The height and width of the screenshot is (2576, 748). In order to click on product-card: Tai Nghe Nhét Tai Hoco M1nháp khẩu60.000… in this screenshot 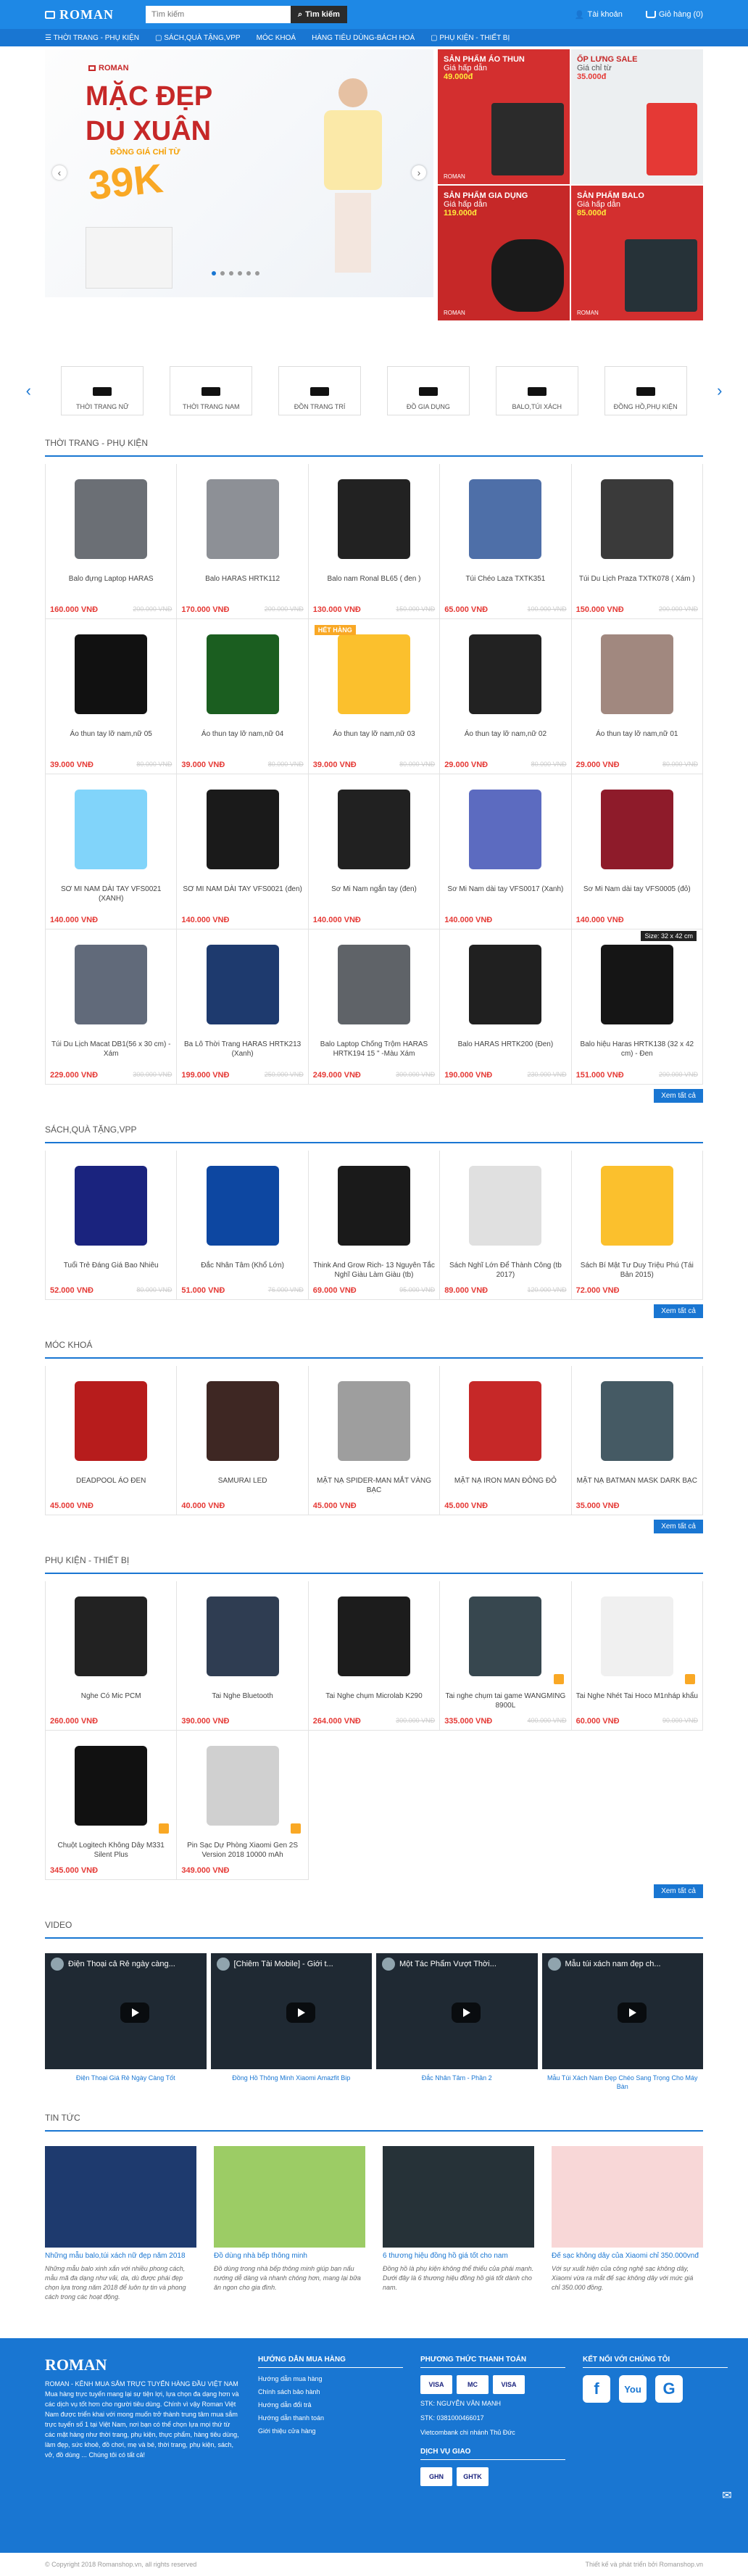, I will do `click(637, 1656)`.